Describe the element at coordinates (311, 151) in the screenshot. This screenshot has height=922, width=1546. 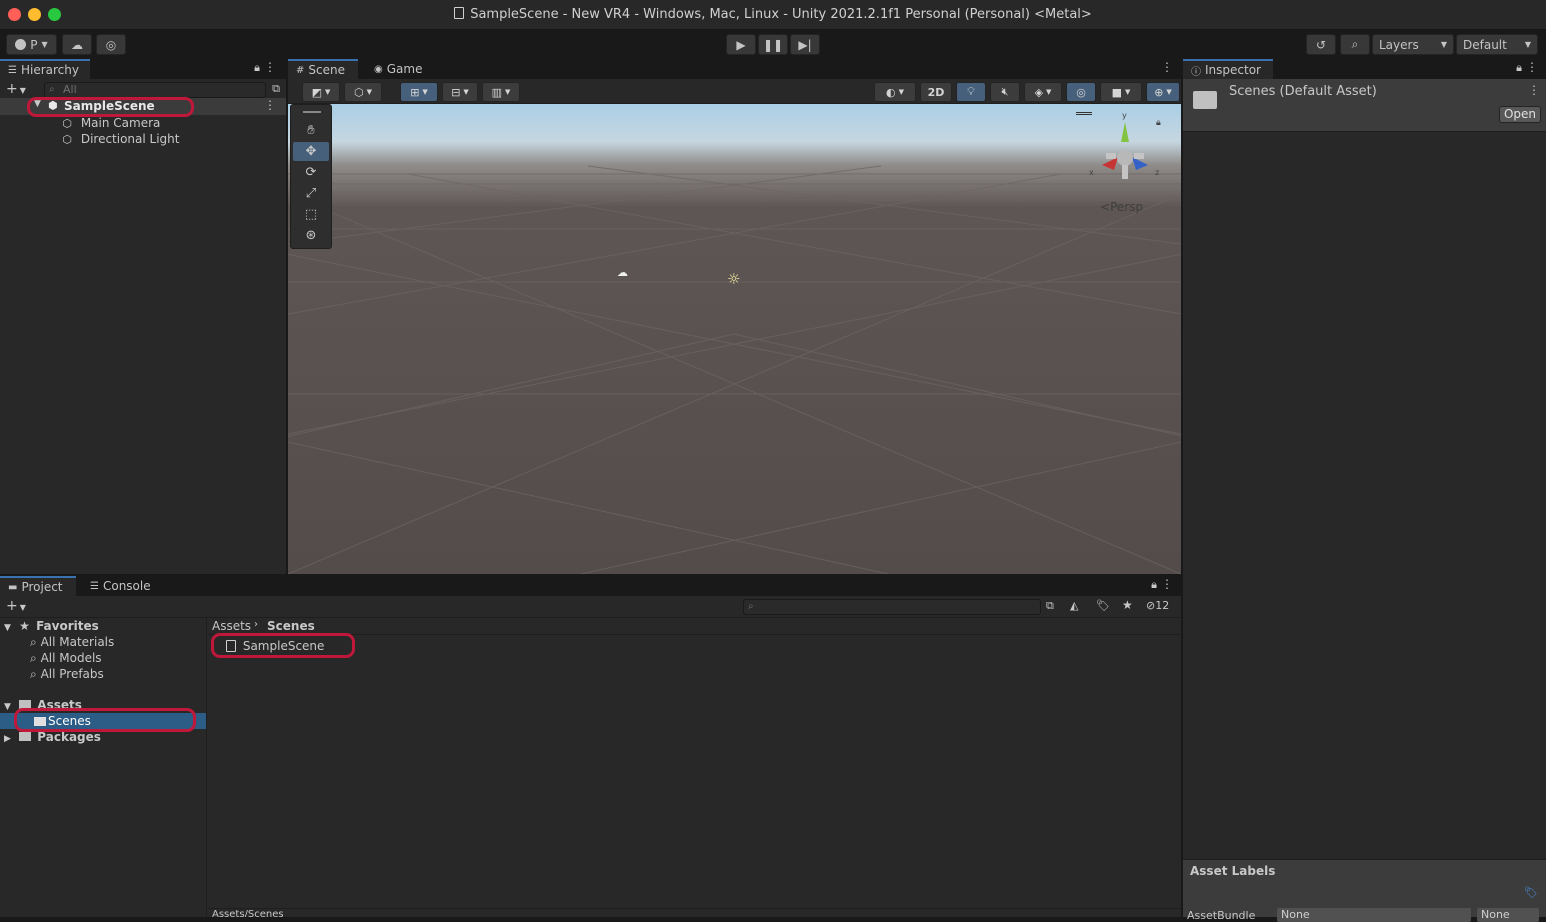
I see `move-tool-button: ✥` at that location.